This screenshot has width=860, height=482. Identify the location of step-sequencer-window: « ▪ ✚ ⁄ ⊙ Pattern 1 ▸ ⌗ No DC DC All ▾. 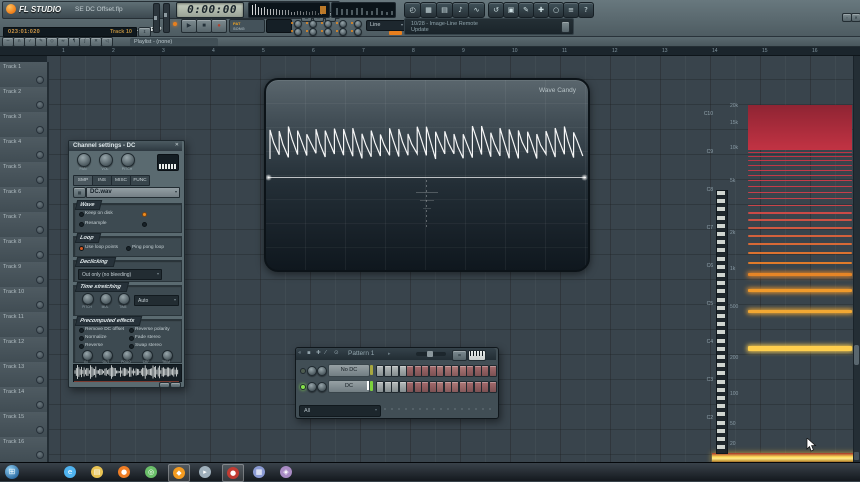
(397, 383).